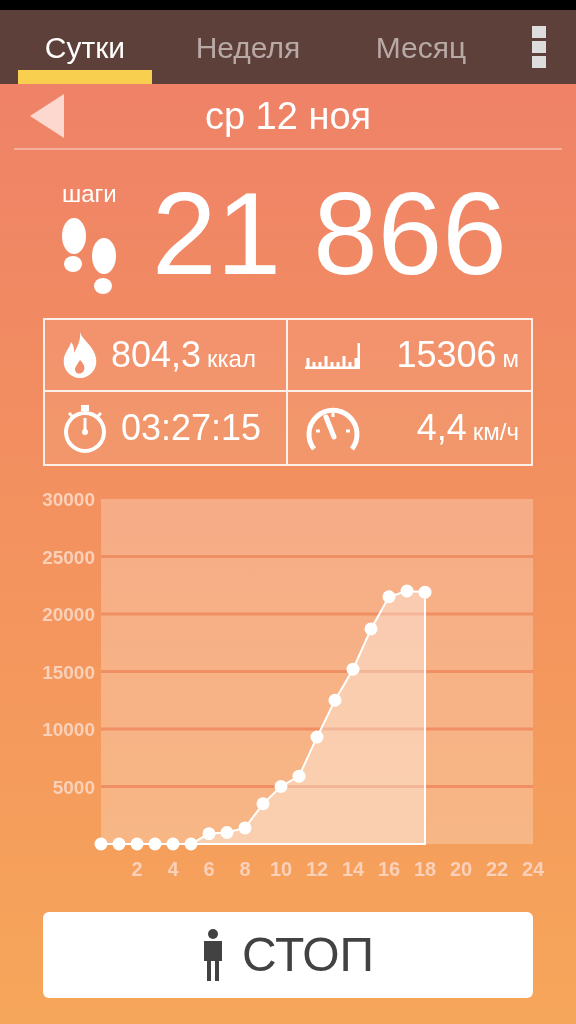 This screenshot has height=1024, width=576. I want to click on x-tick-label: 18, so click(425, 869).